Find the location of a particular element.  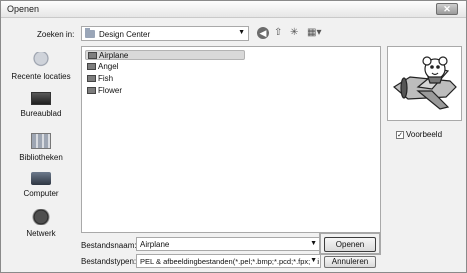

view-menu-icon: ▦▾ is located at coordinates (314, 32).